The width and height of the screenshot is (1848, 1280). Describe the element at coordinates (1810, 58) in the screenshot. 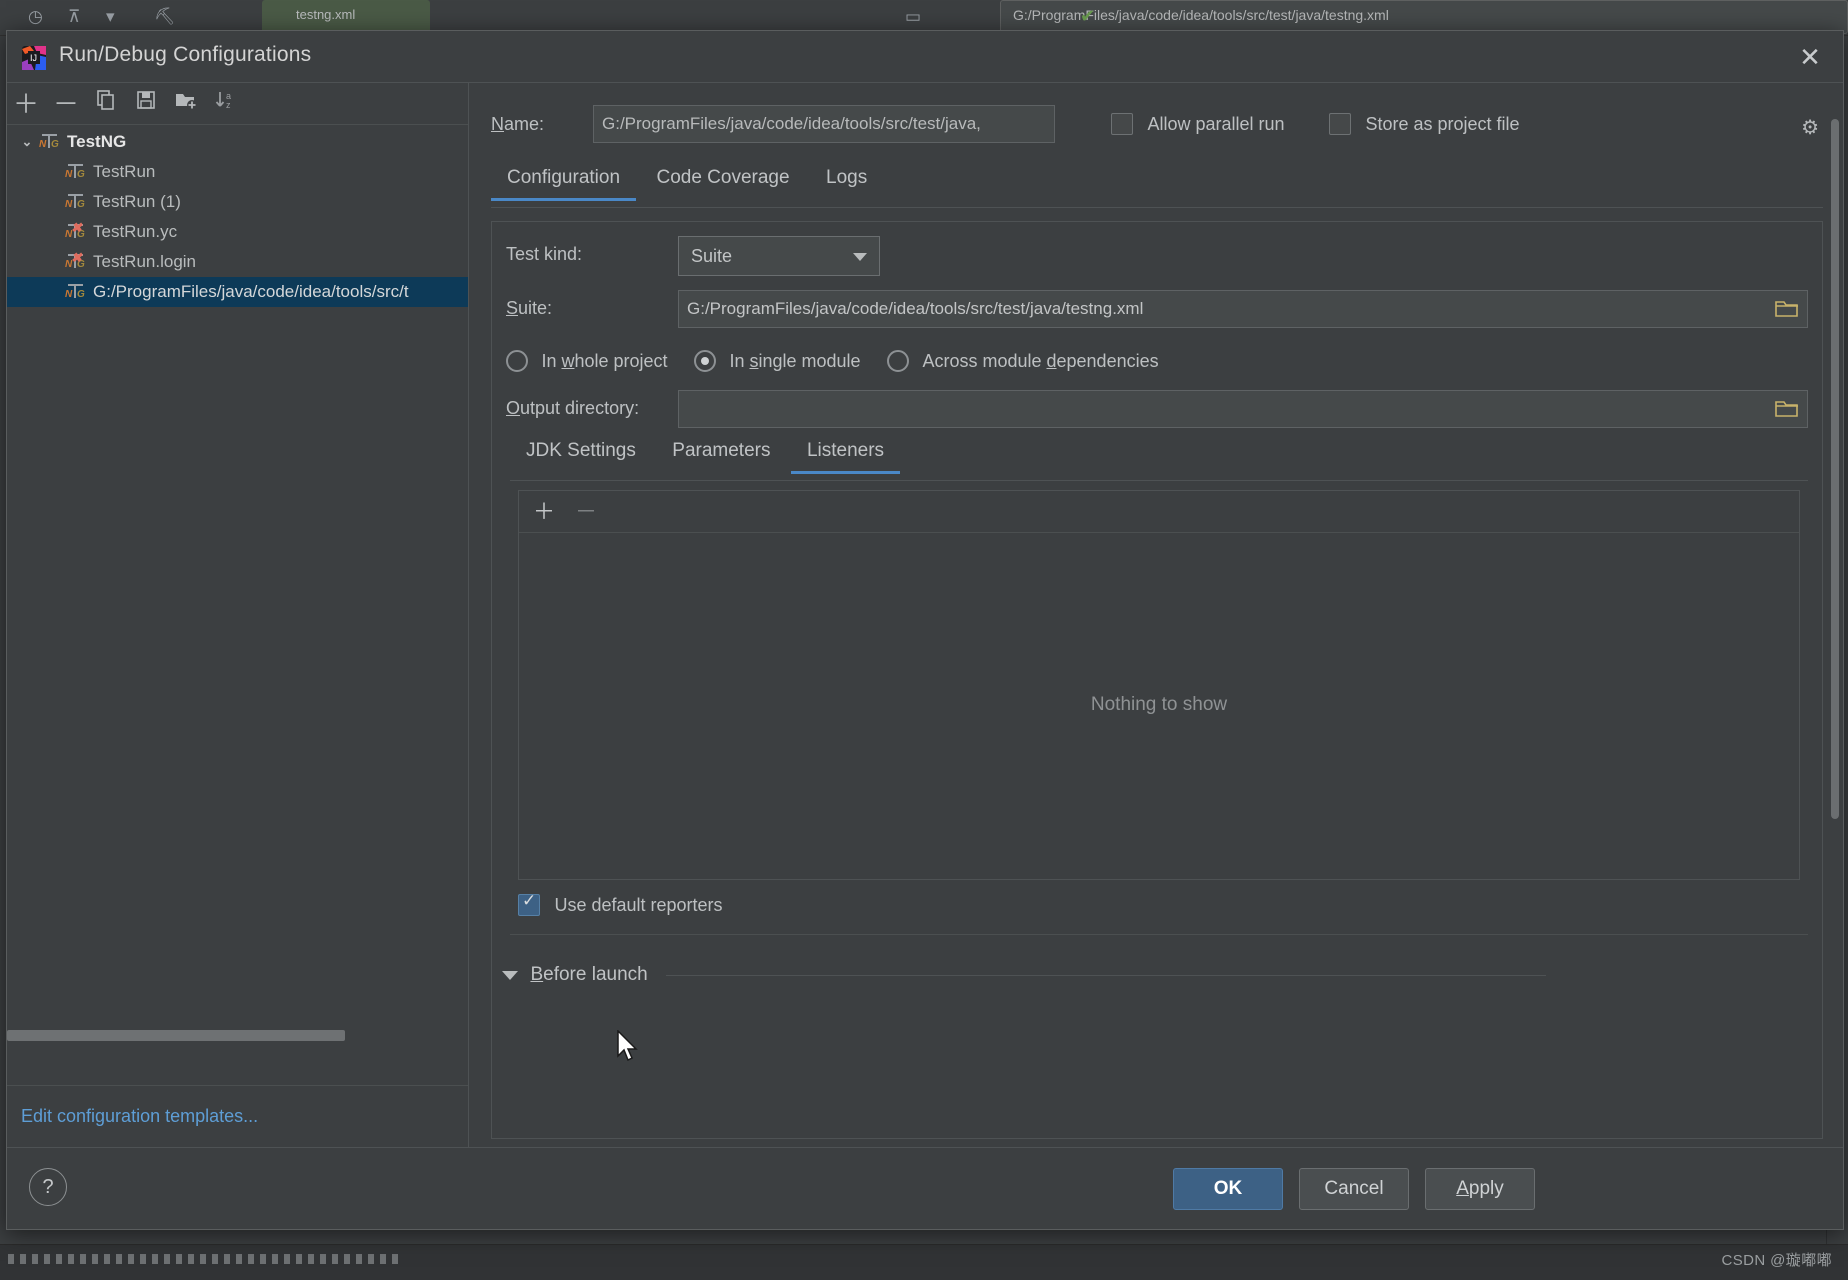

I see `close-icon: ✕` at that location.